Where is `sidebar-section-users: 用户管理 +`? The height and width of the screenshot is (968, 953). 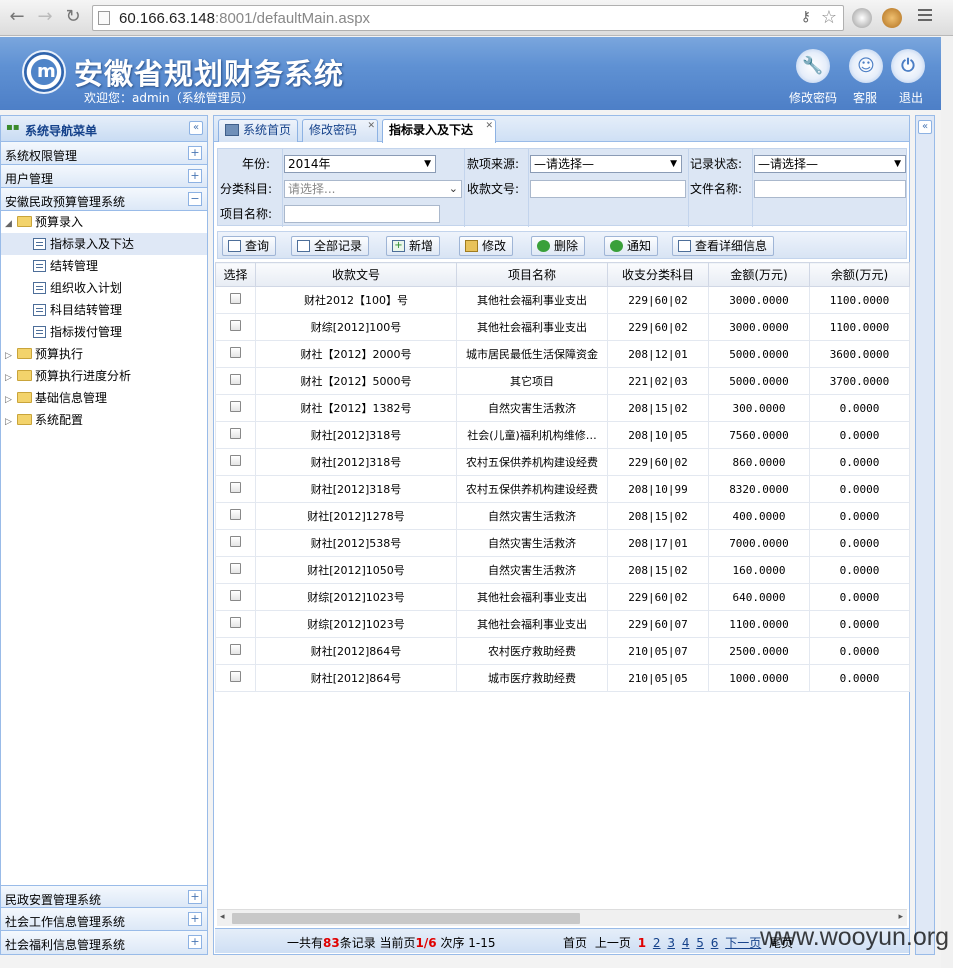
sidebar-section-users: 用户管理 + is located at coordinates (104, 176).